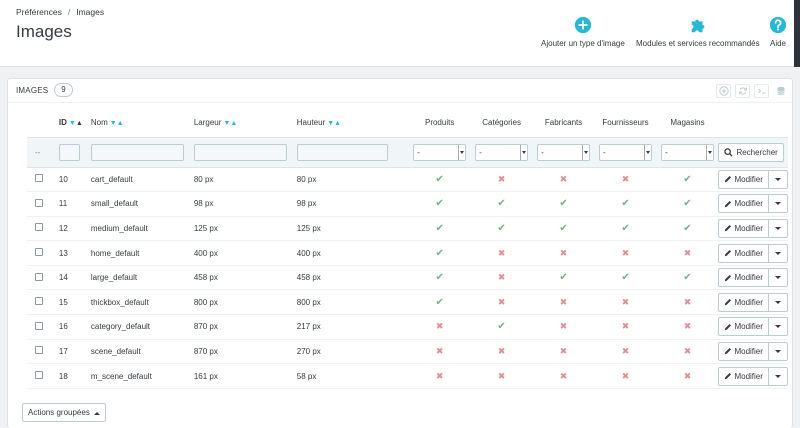 The image size is (800, 428). I want to click on filter-width-input, so click(240, 152).